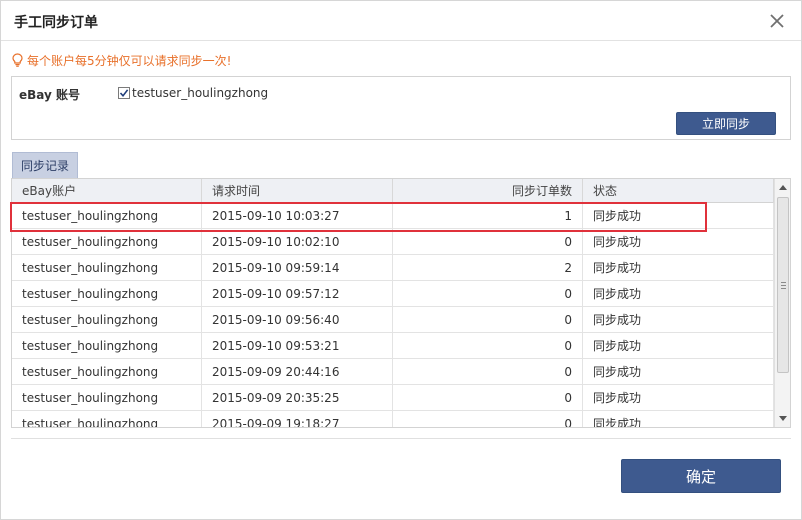 This screenshot has width=802, height=520. What do you see at coordinates (488, 268) in the screenshot?
I see `cell-order-count: 2` at bounding box center [488, 268].